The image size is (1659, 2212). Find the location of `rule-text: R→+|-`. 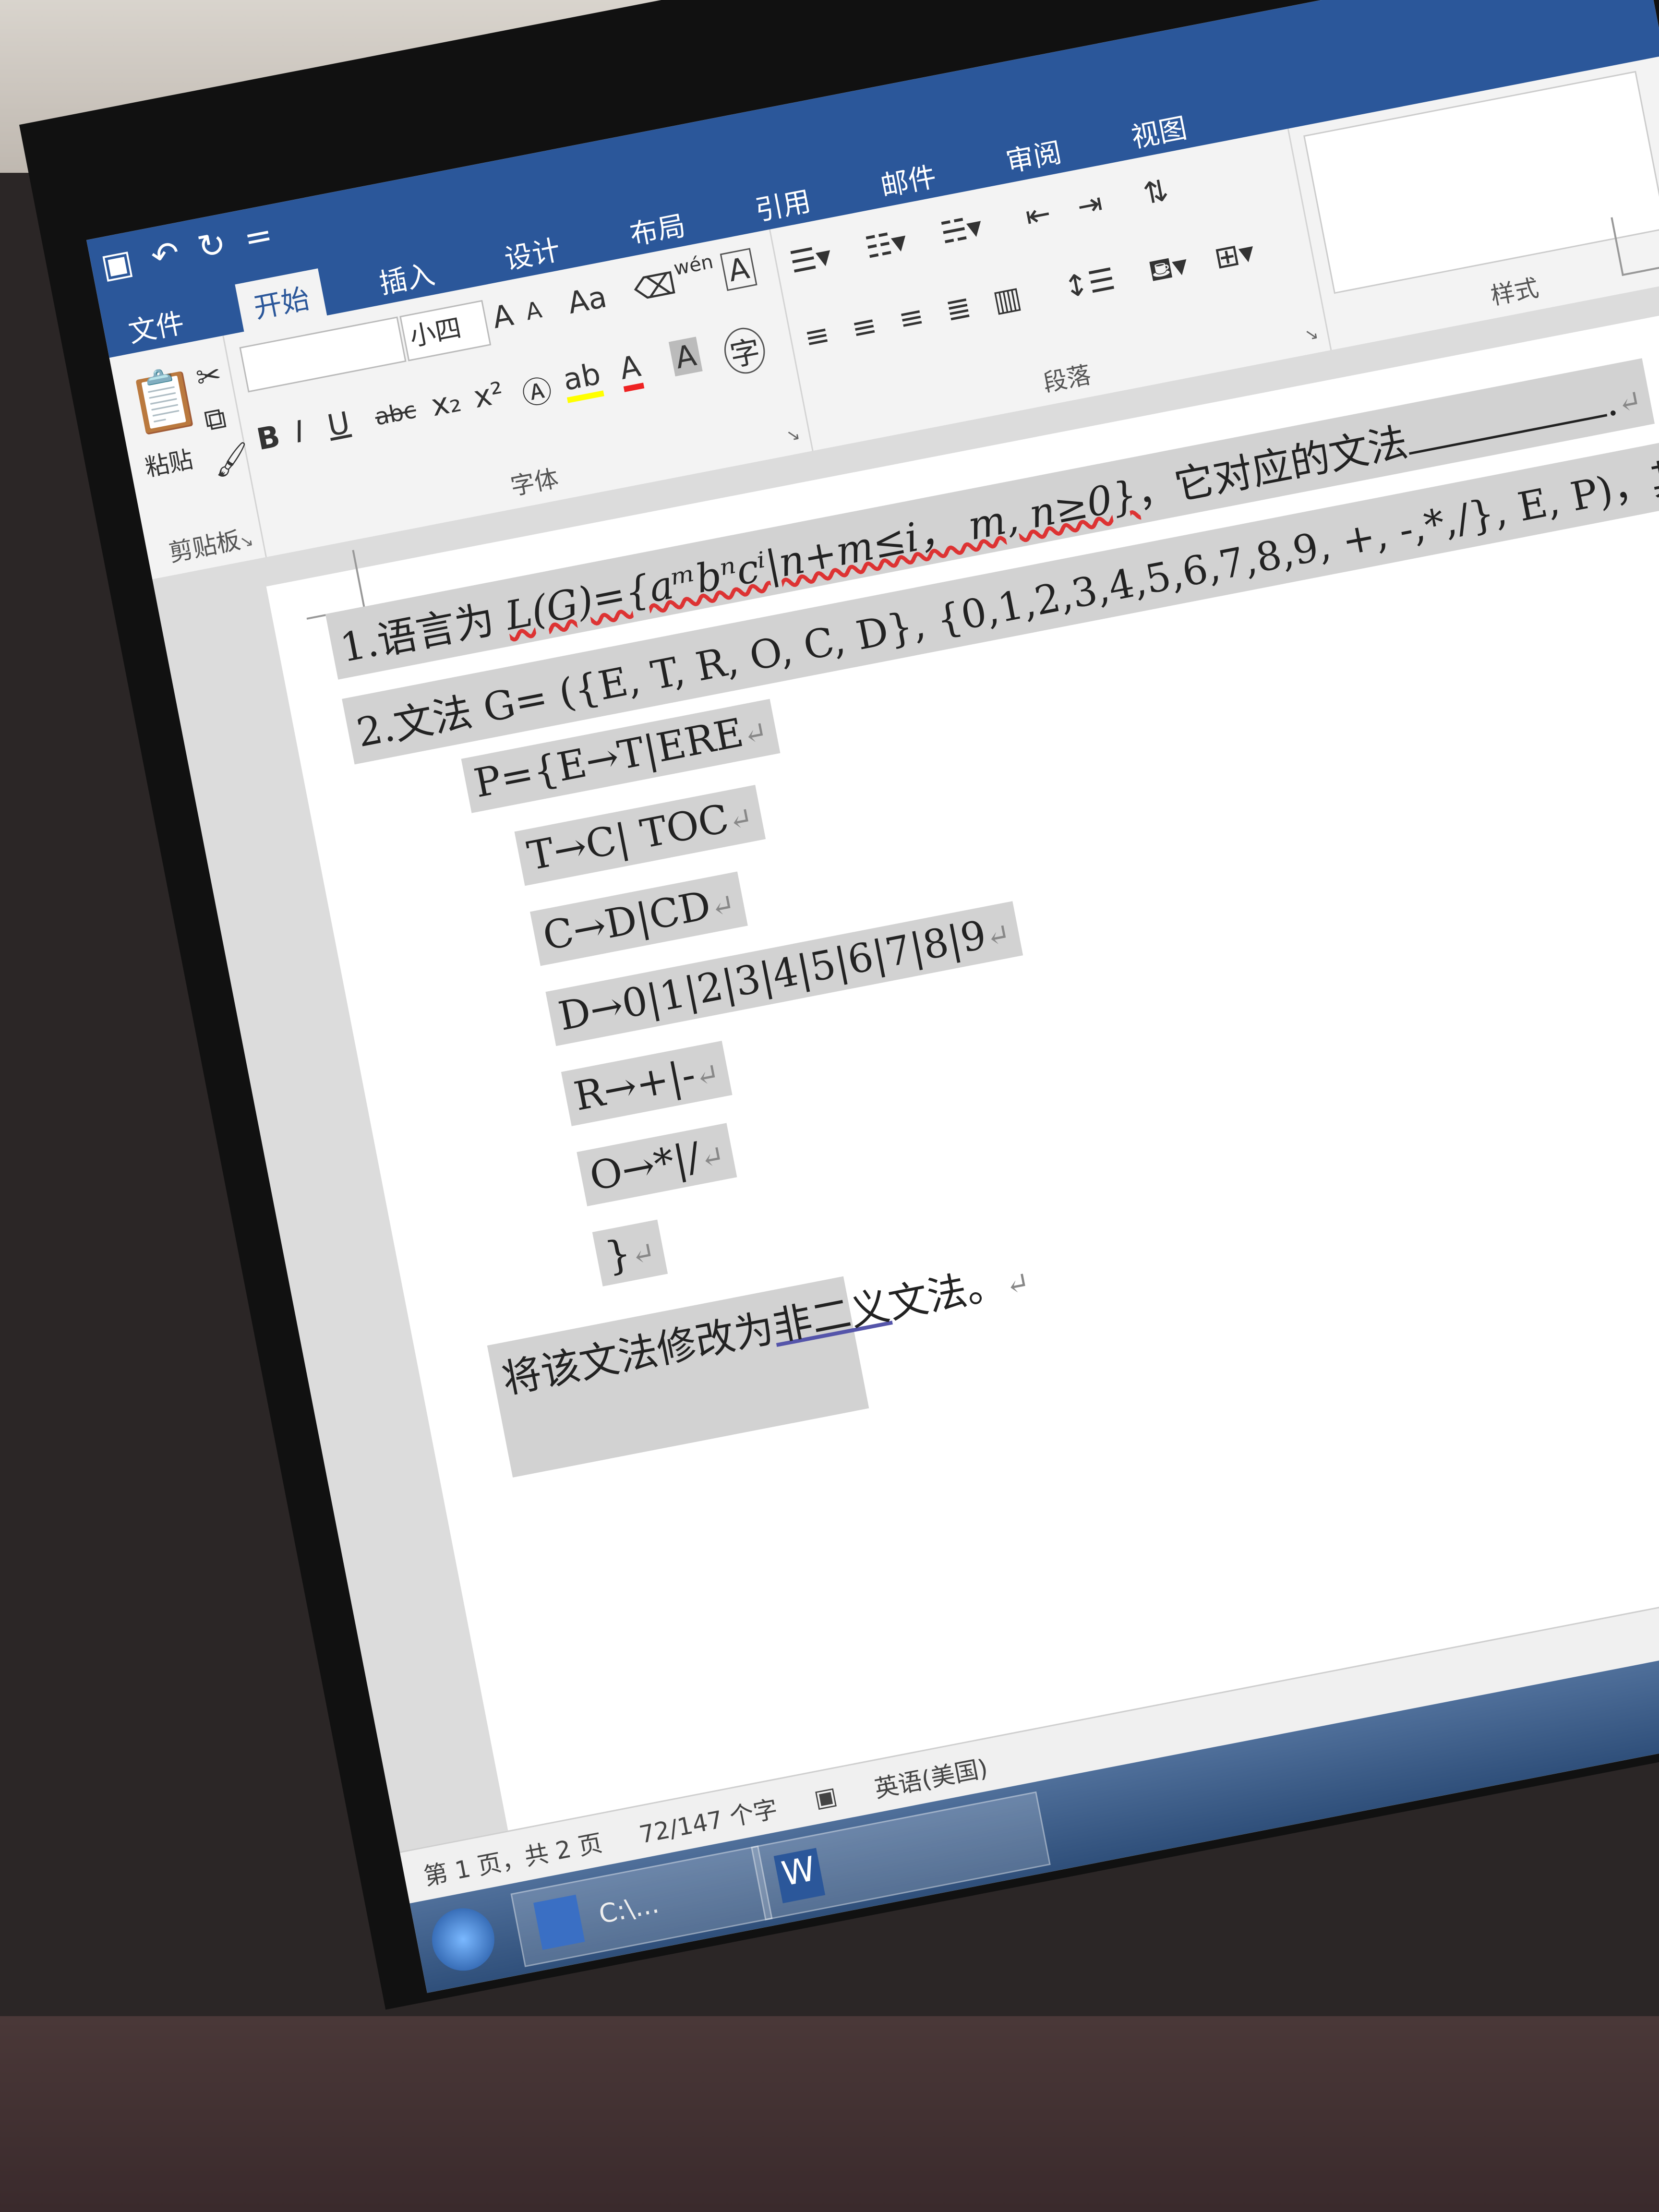

rule-text: R→+|- is located at coordinates (635, 1085).